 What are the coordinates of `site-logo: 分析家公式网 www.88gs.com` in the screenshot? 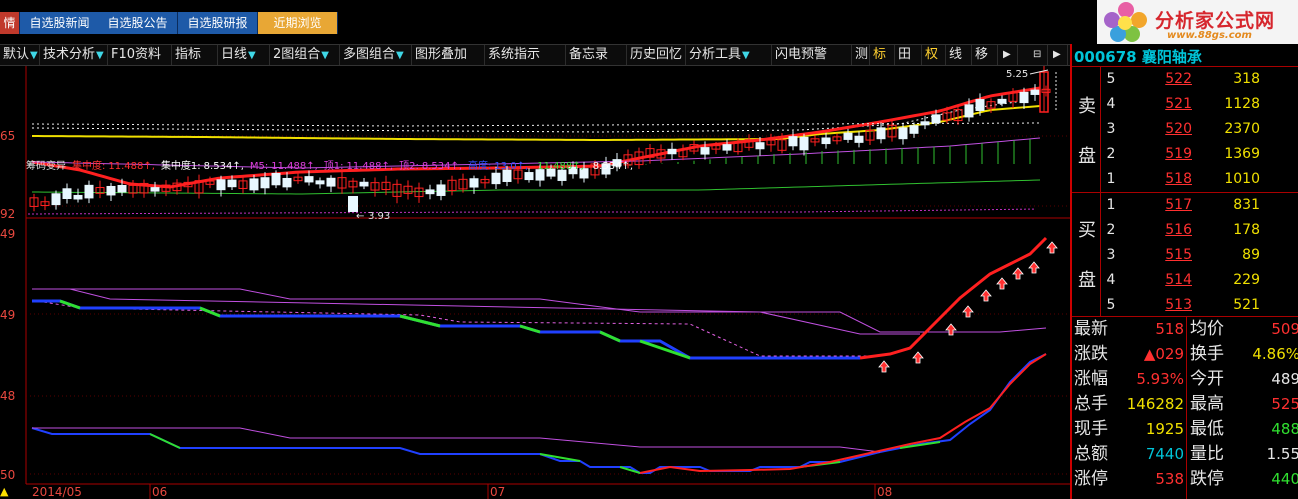 It's located at (1197, 22).